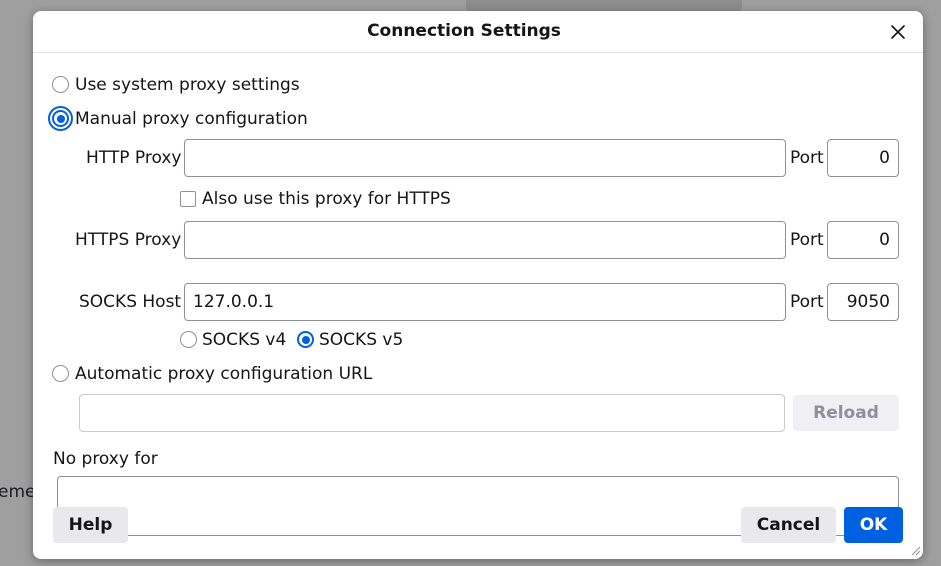 This screenshot has height=566, width=941. What do you see at coordinates (90, 525) in the screenshot?
I see `help-button: Help` at bounding box center [90, 525].